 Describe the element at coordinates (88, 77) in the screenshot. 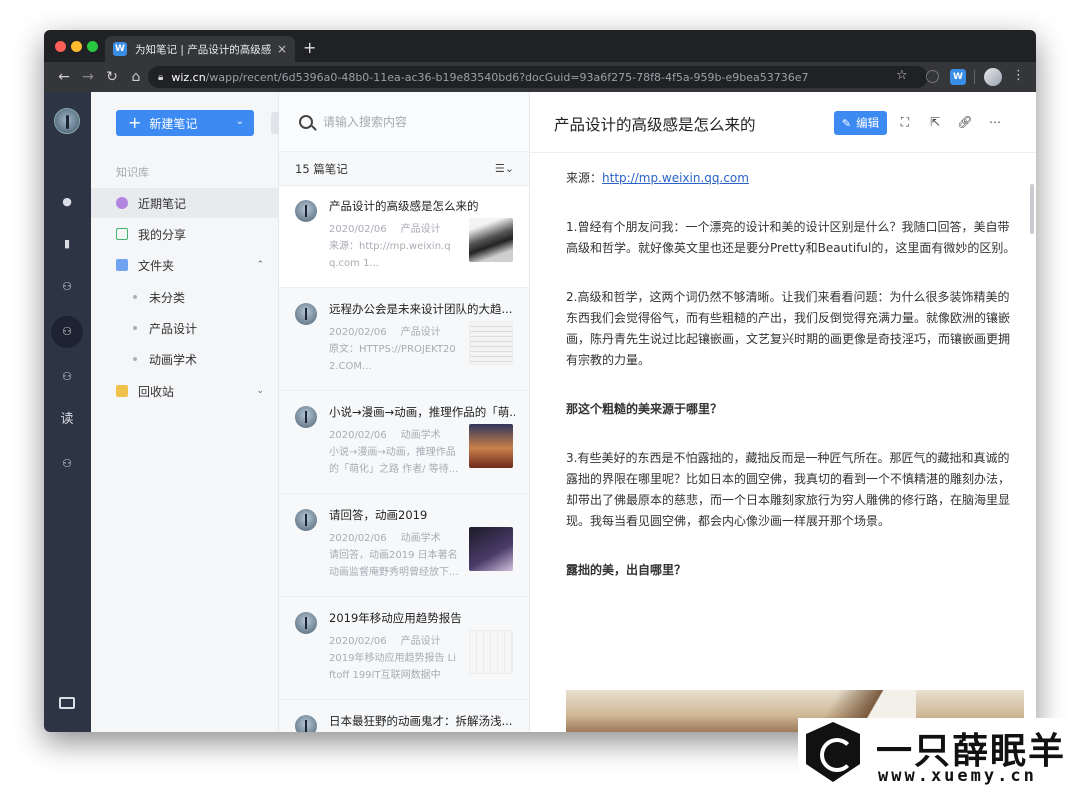

I see `forward-button: →` at that location.